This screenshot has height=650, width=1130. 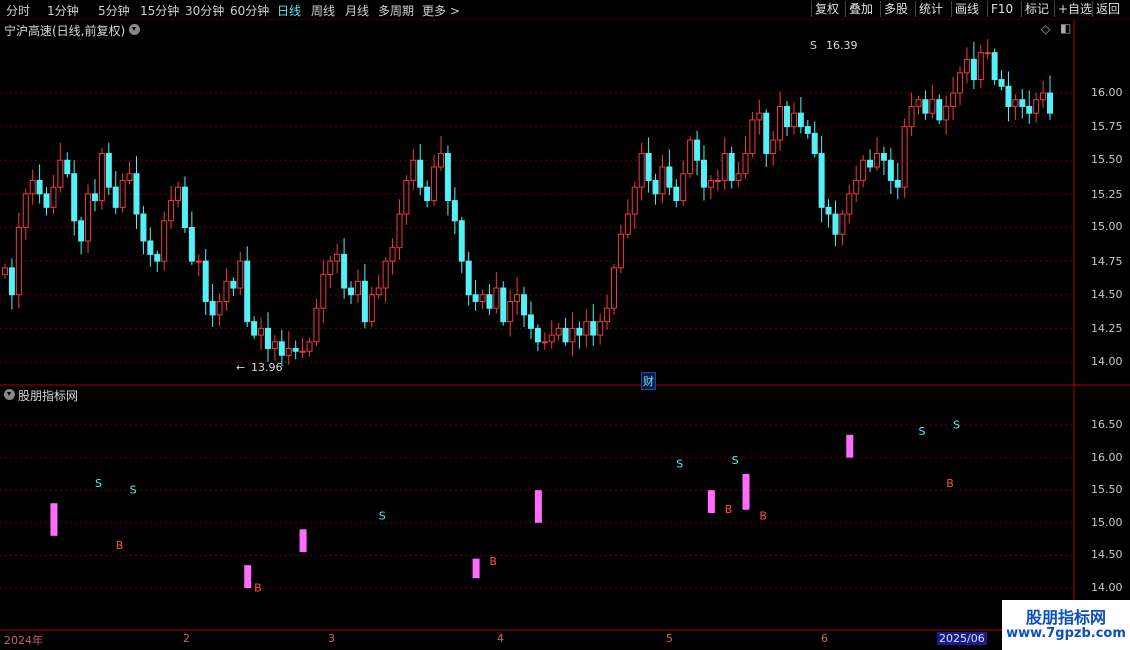 I want to click on period-30min: 30分钟, so click(x=204, y=10).